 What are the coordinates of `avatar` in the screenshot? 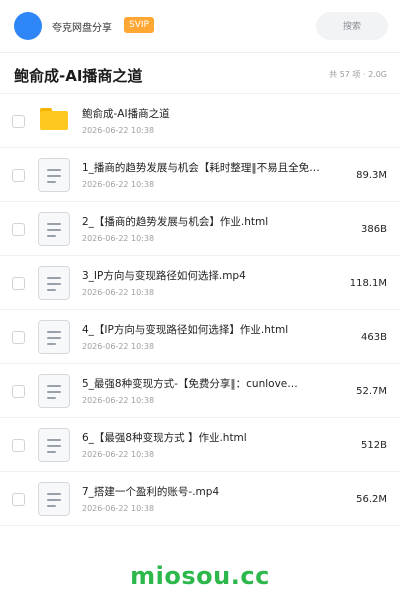 It's located at (28, 26).